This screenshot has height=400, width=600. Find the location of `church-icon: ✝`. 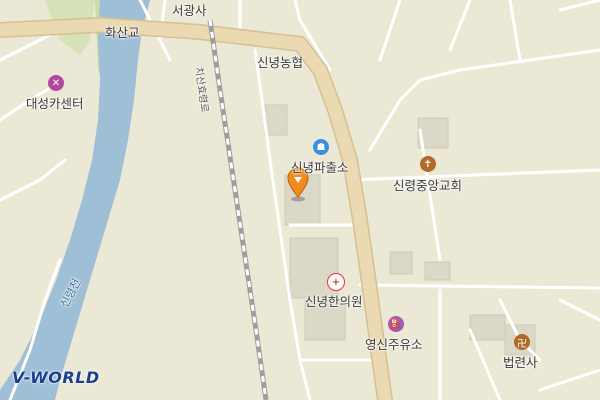

church-icon: ✝ is located at coordinates (428, 164).